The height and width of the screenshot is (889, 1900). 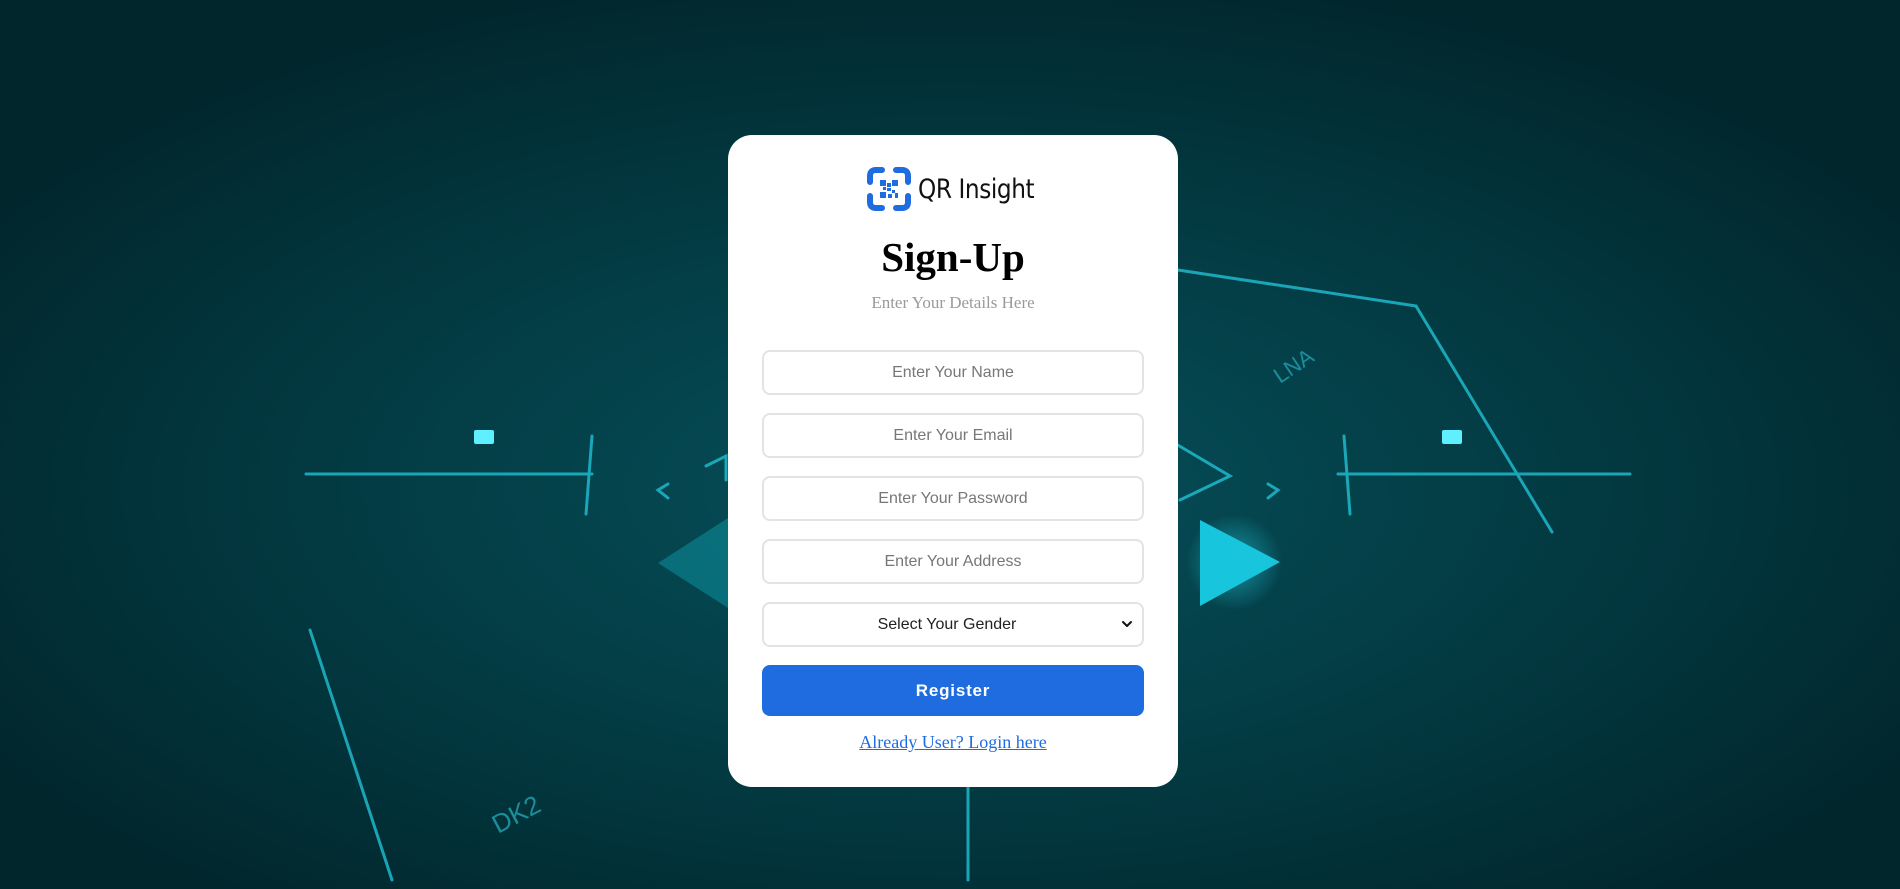 I want to click on register-button: Register, so click(x=953, y=690).